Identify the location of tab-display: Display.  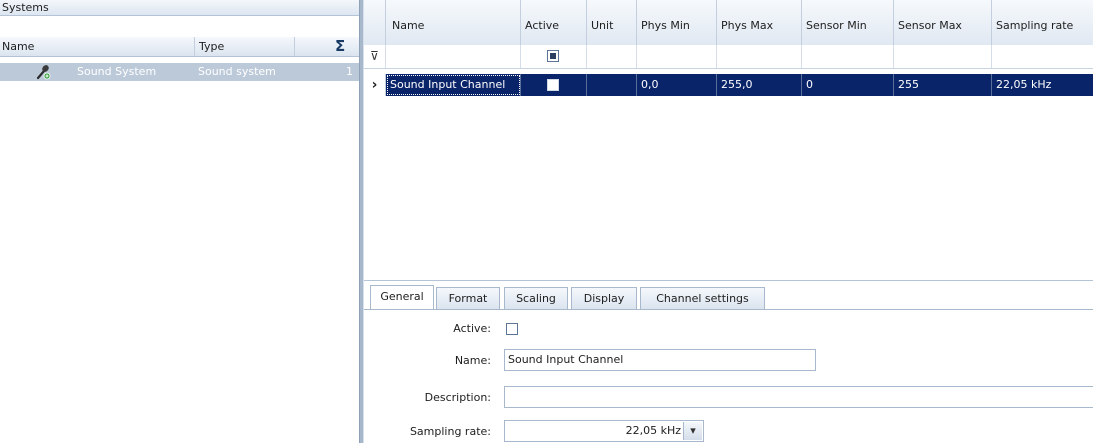
(604, 298).